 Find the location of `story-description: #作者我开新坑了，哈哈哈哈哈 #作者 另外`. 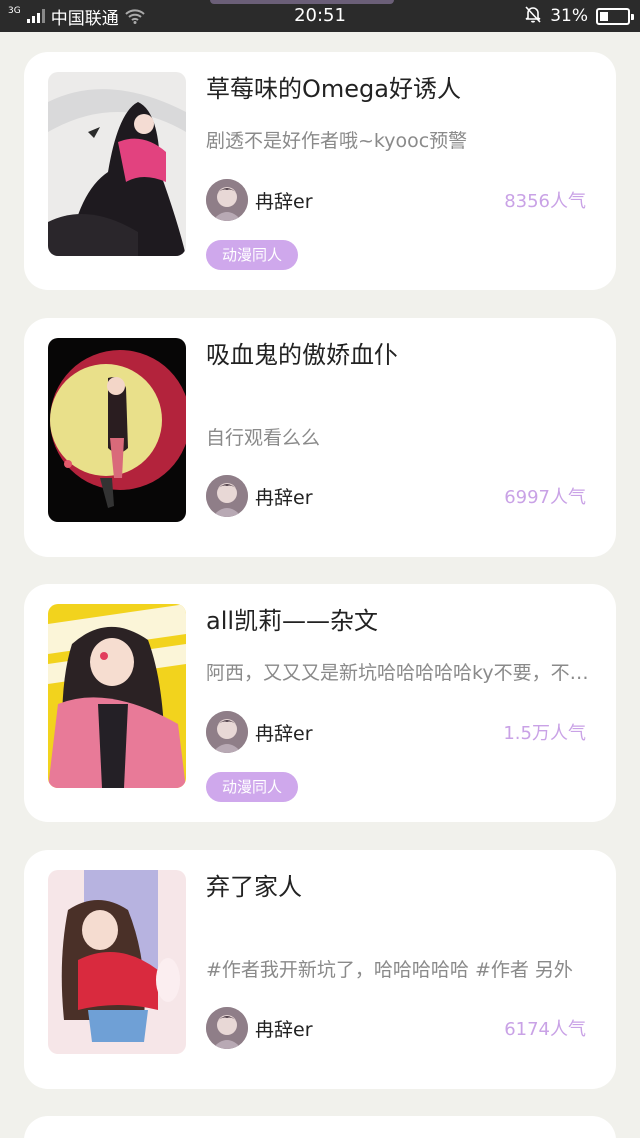

story-description: #作者我开新坑了，哈哈哈哈哈 #作者 另外 is located at coordinates (389, 970).